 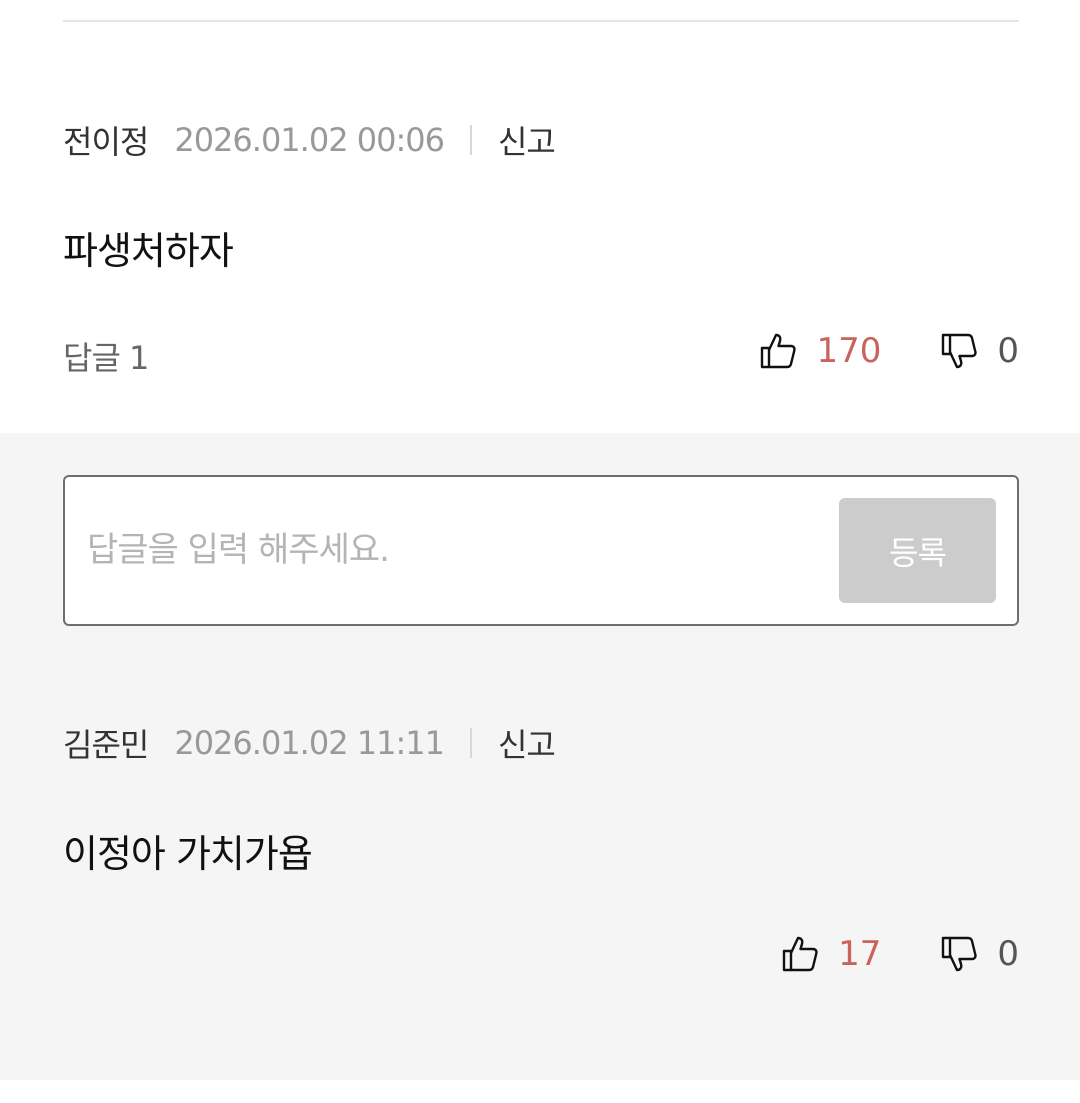 What do you see at coordinates (541, 21) in the screenshot?
I see `divider` at bounding box center [541, 21].